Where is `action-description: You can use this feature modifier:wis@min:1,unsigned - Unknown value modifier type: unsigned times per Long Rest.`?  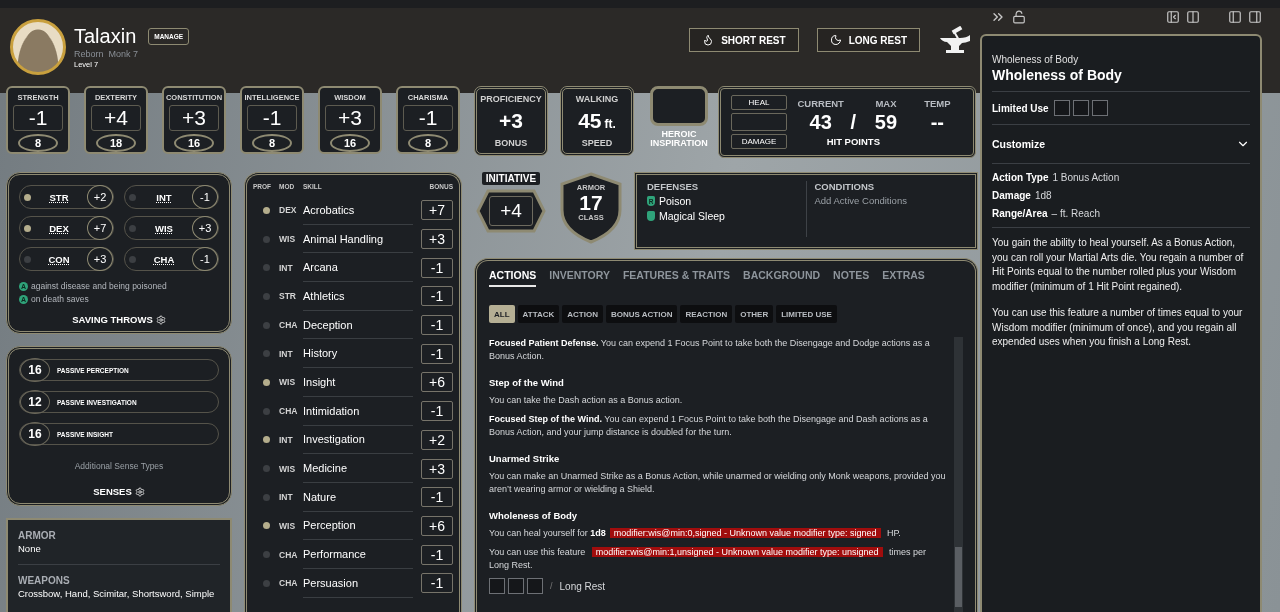 action-description: You can use this feature modifier:wis@min:1,unsigned - Unknown value modifier type: unsigned times per Long Rest. is located at coordinates (708, 559).